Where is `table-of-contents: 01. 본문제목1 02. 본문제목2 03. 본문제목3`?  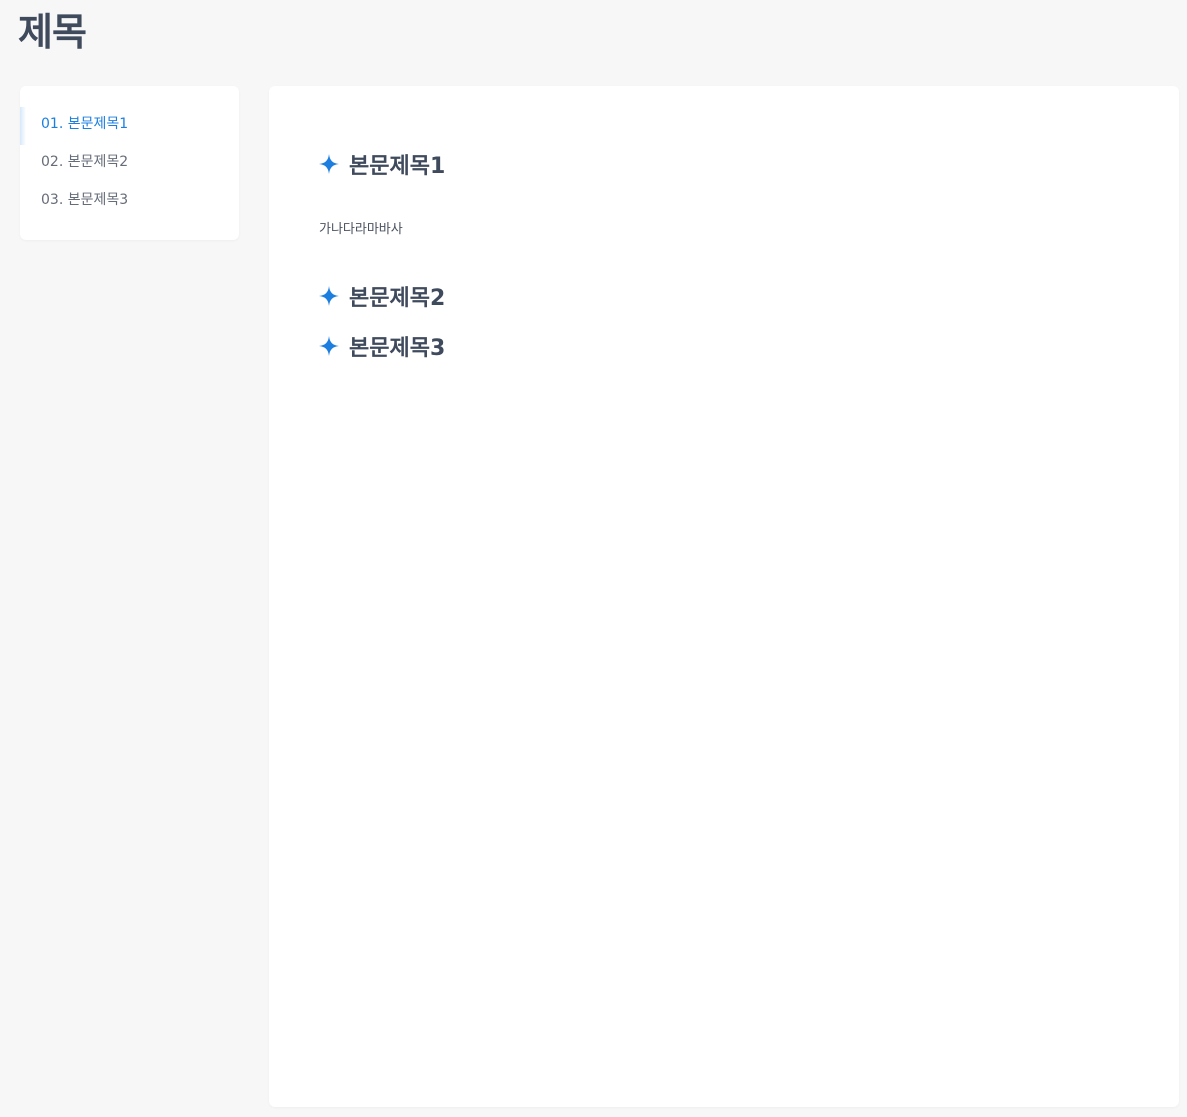 table-of-contents: 01. 본문제목1 02. 본문제목2 03. 본문제목3 is located at coordinates (129, 163).